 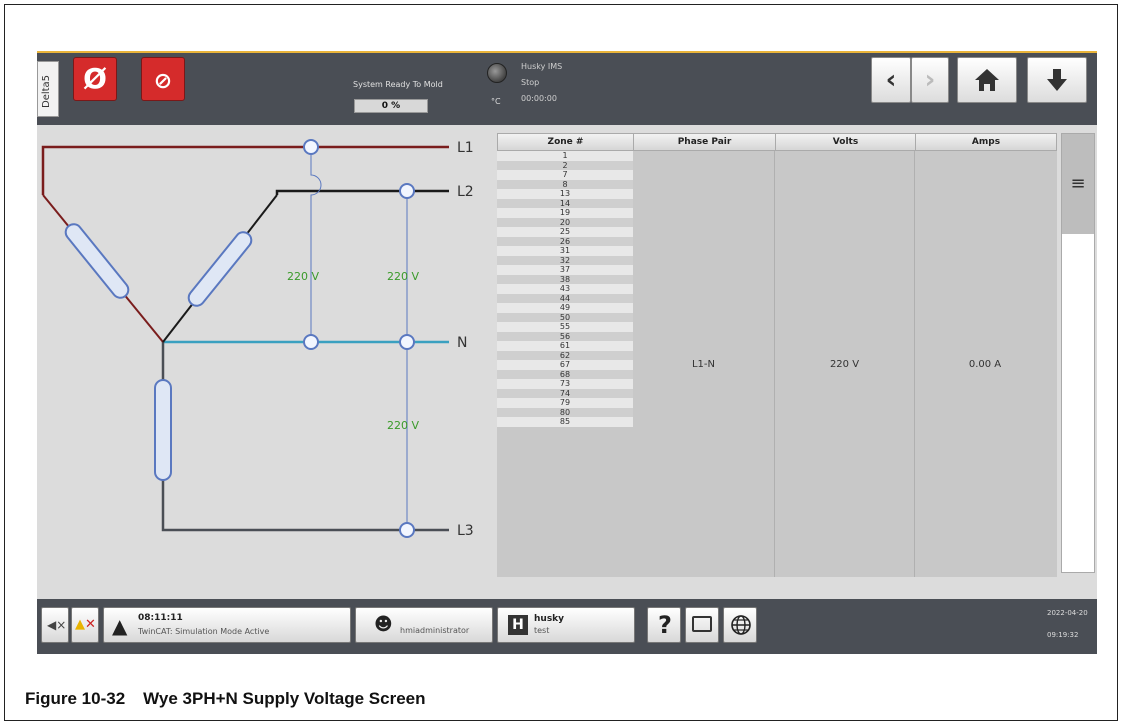 I want to click on table-row: 19, so click(x=565, y=213).